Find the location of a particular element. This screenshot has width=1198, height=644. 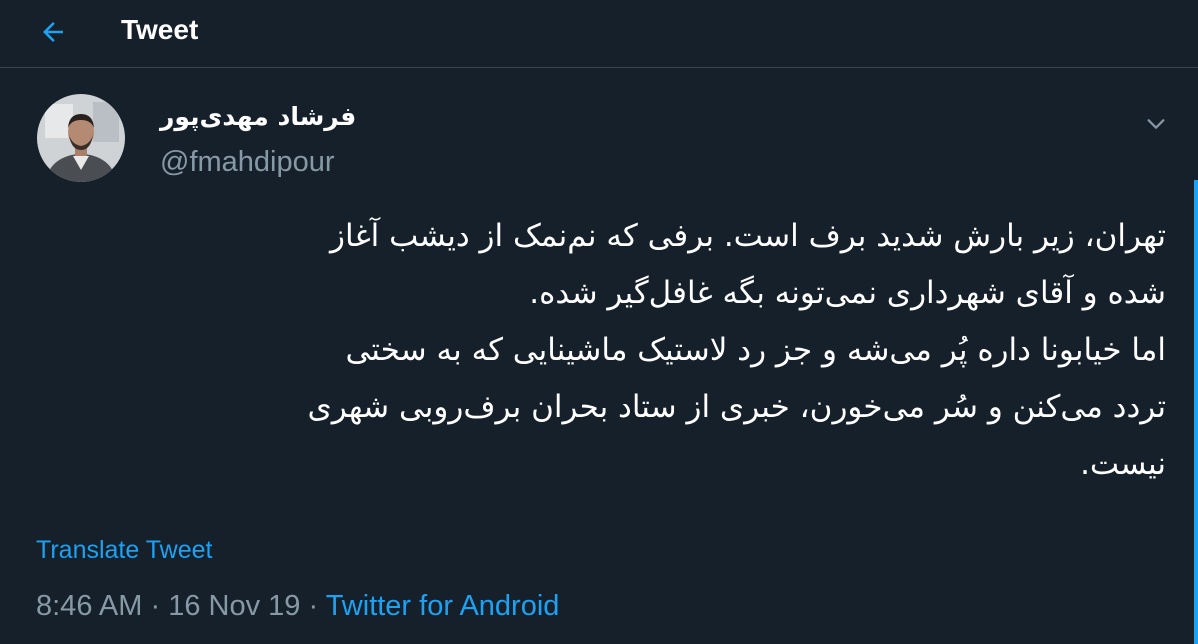

avatar is located at coordinates (81, 138).